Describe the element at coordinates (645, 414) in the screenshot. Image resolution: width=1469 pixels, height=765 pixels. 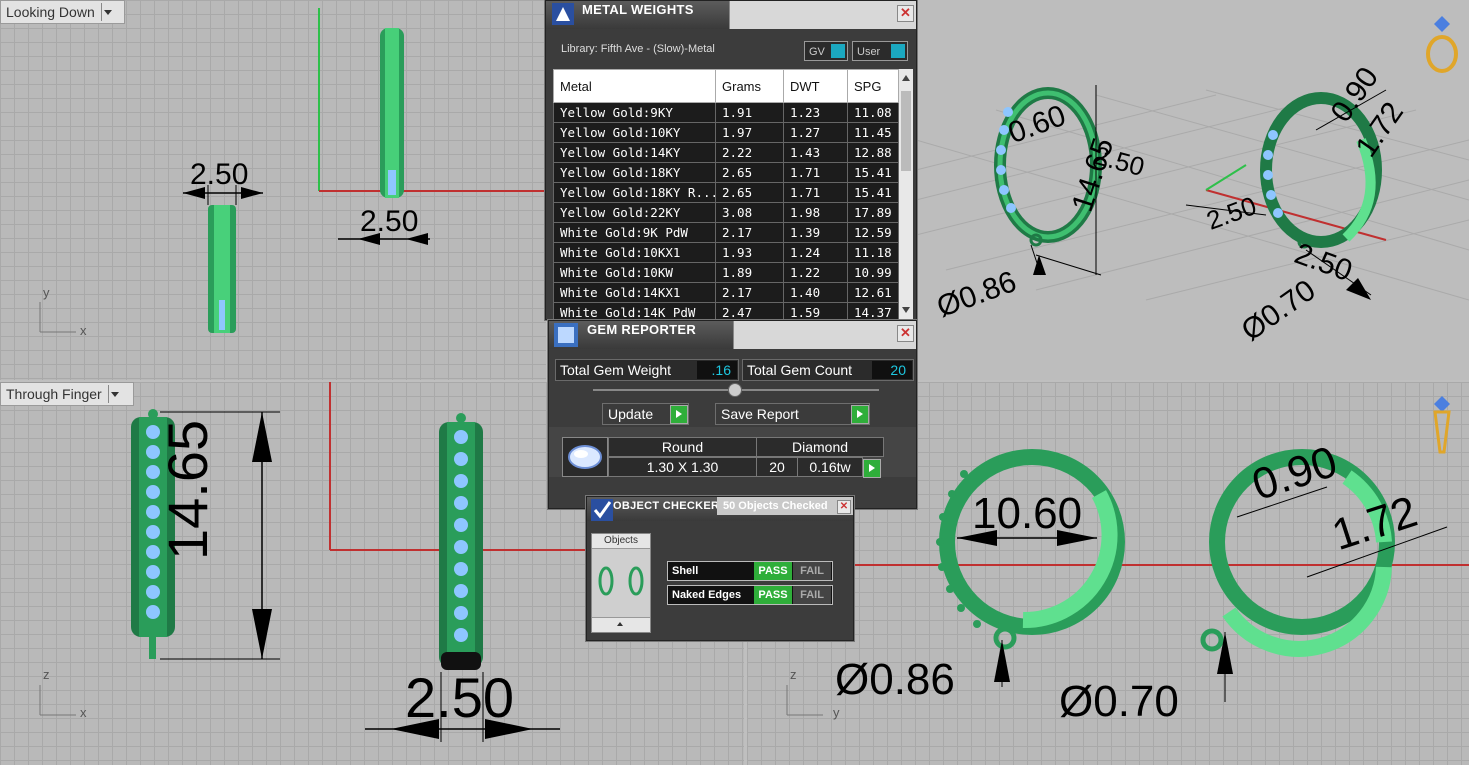
I see `update-button: Update` at that location.